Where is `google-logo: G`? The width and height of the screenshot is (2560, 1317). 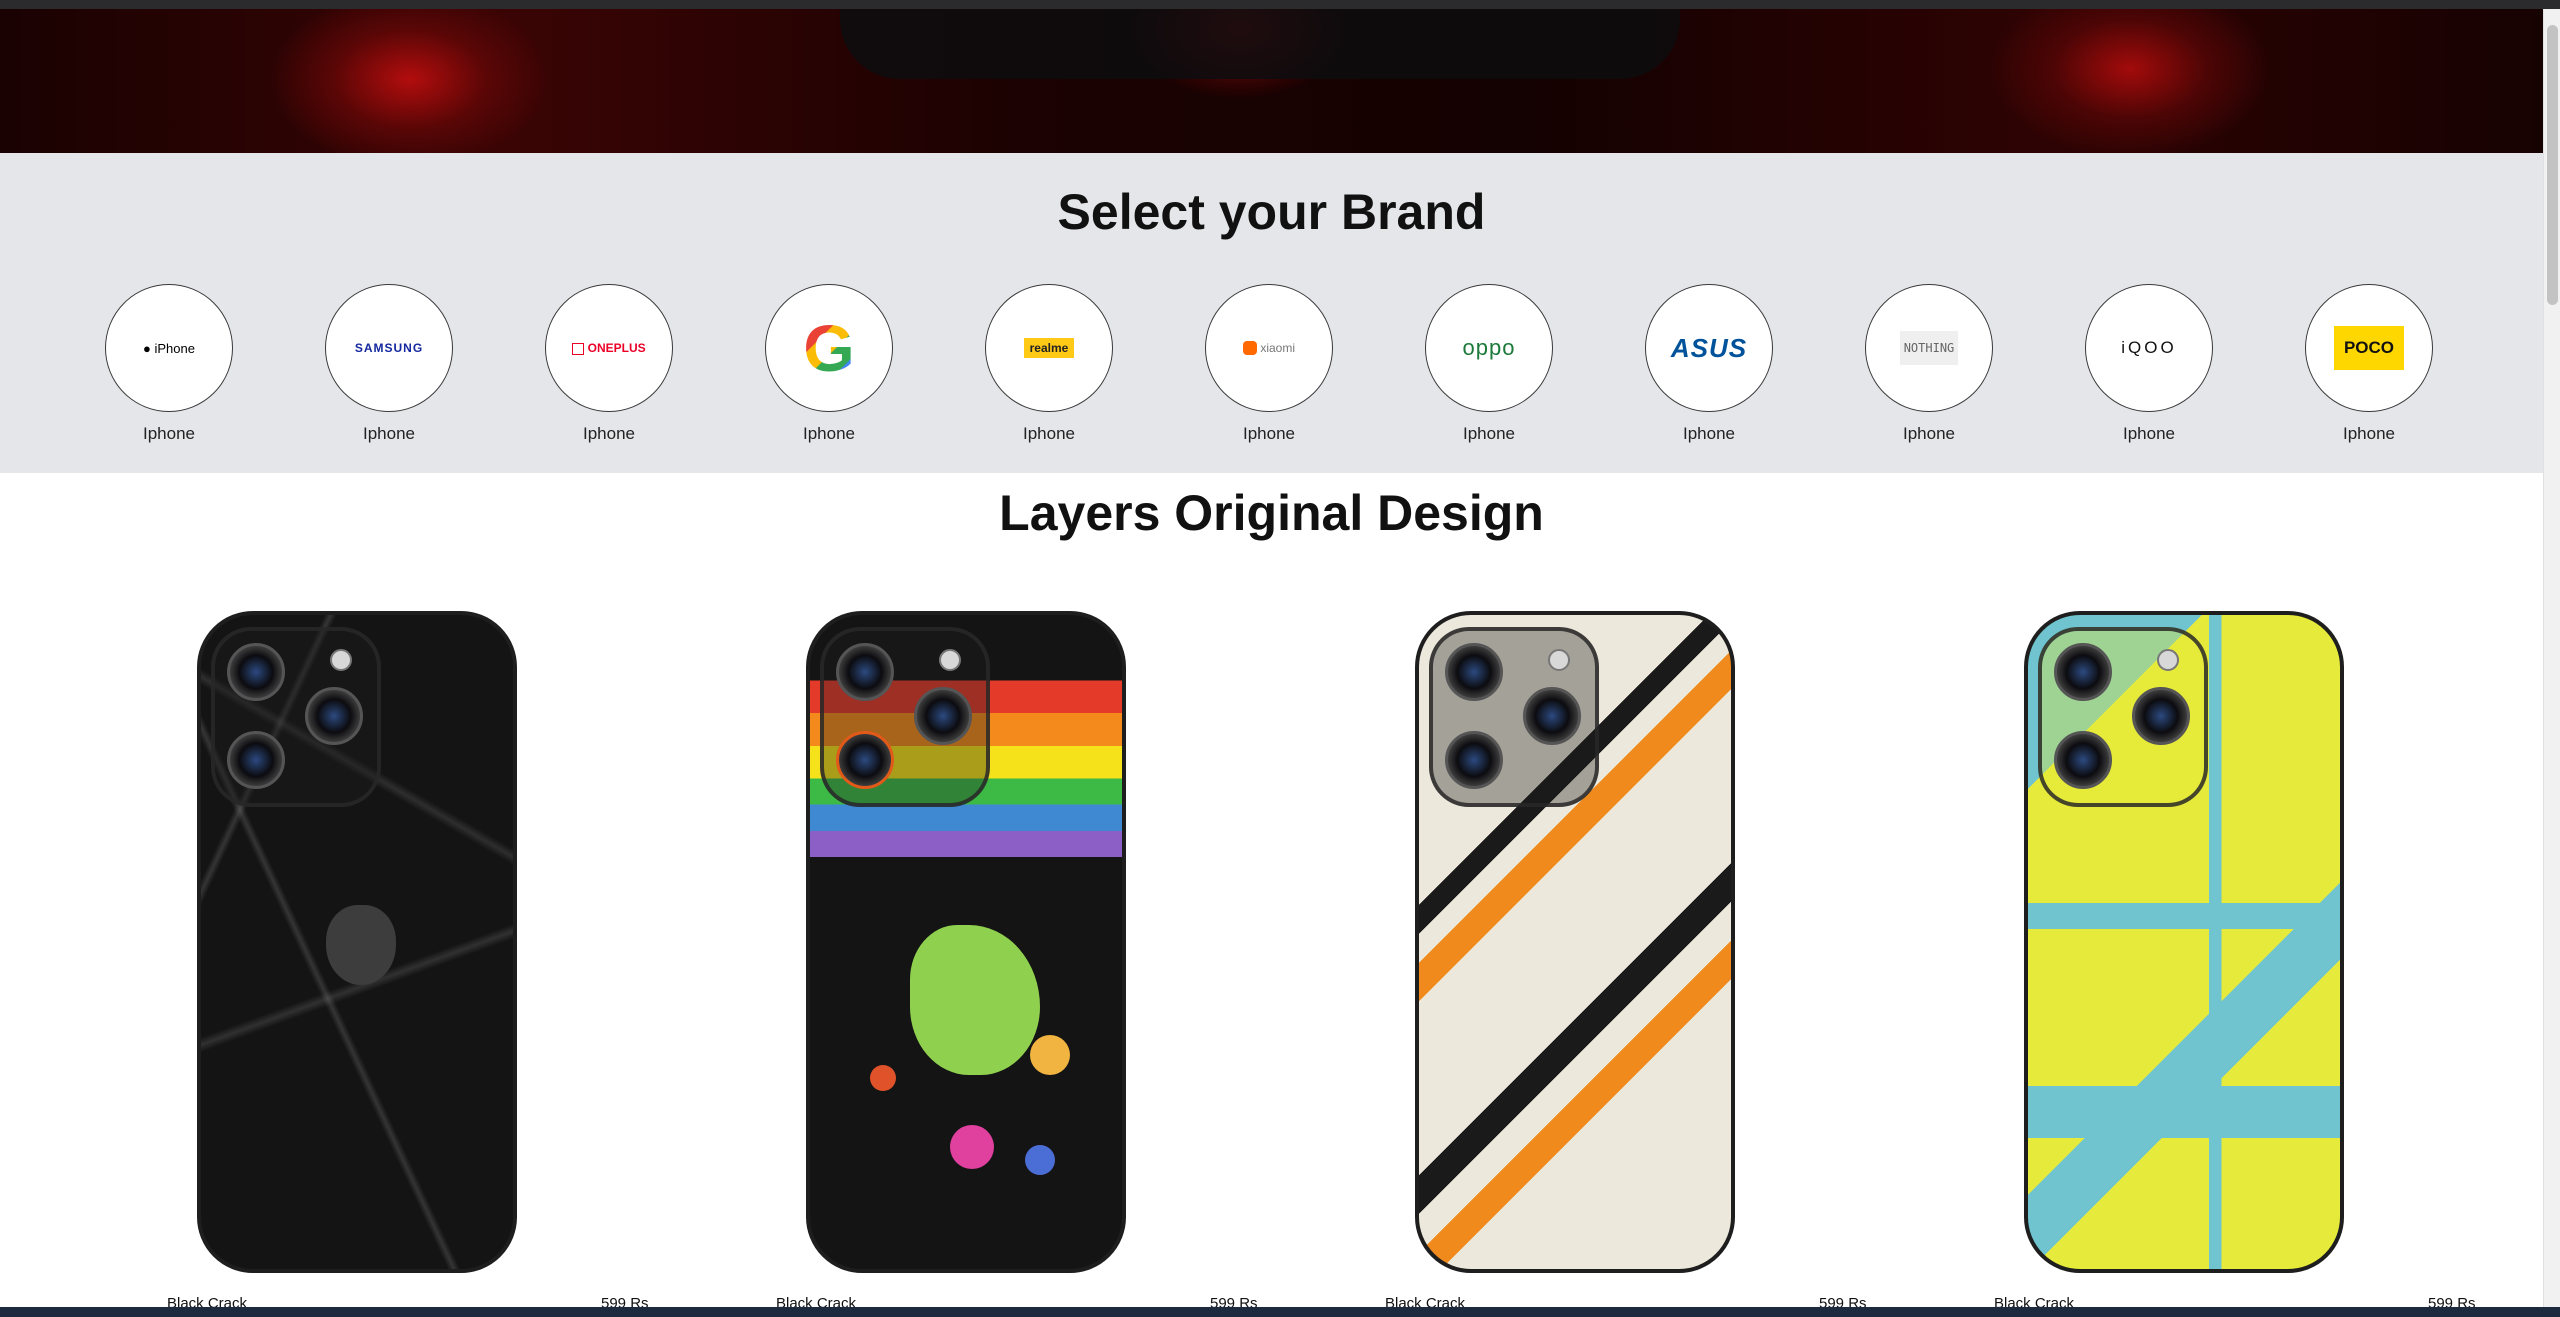 google-logo: G is located at coordinates (829, 348).